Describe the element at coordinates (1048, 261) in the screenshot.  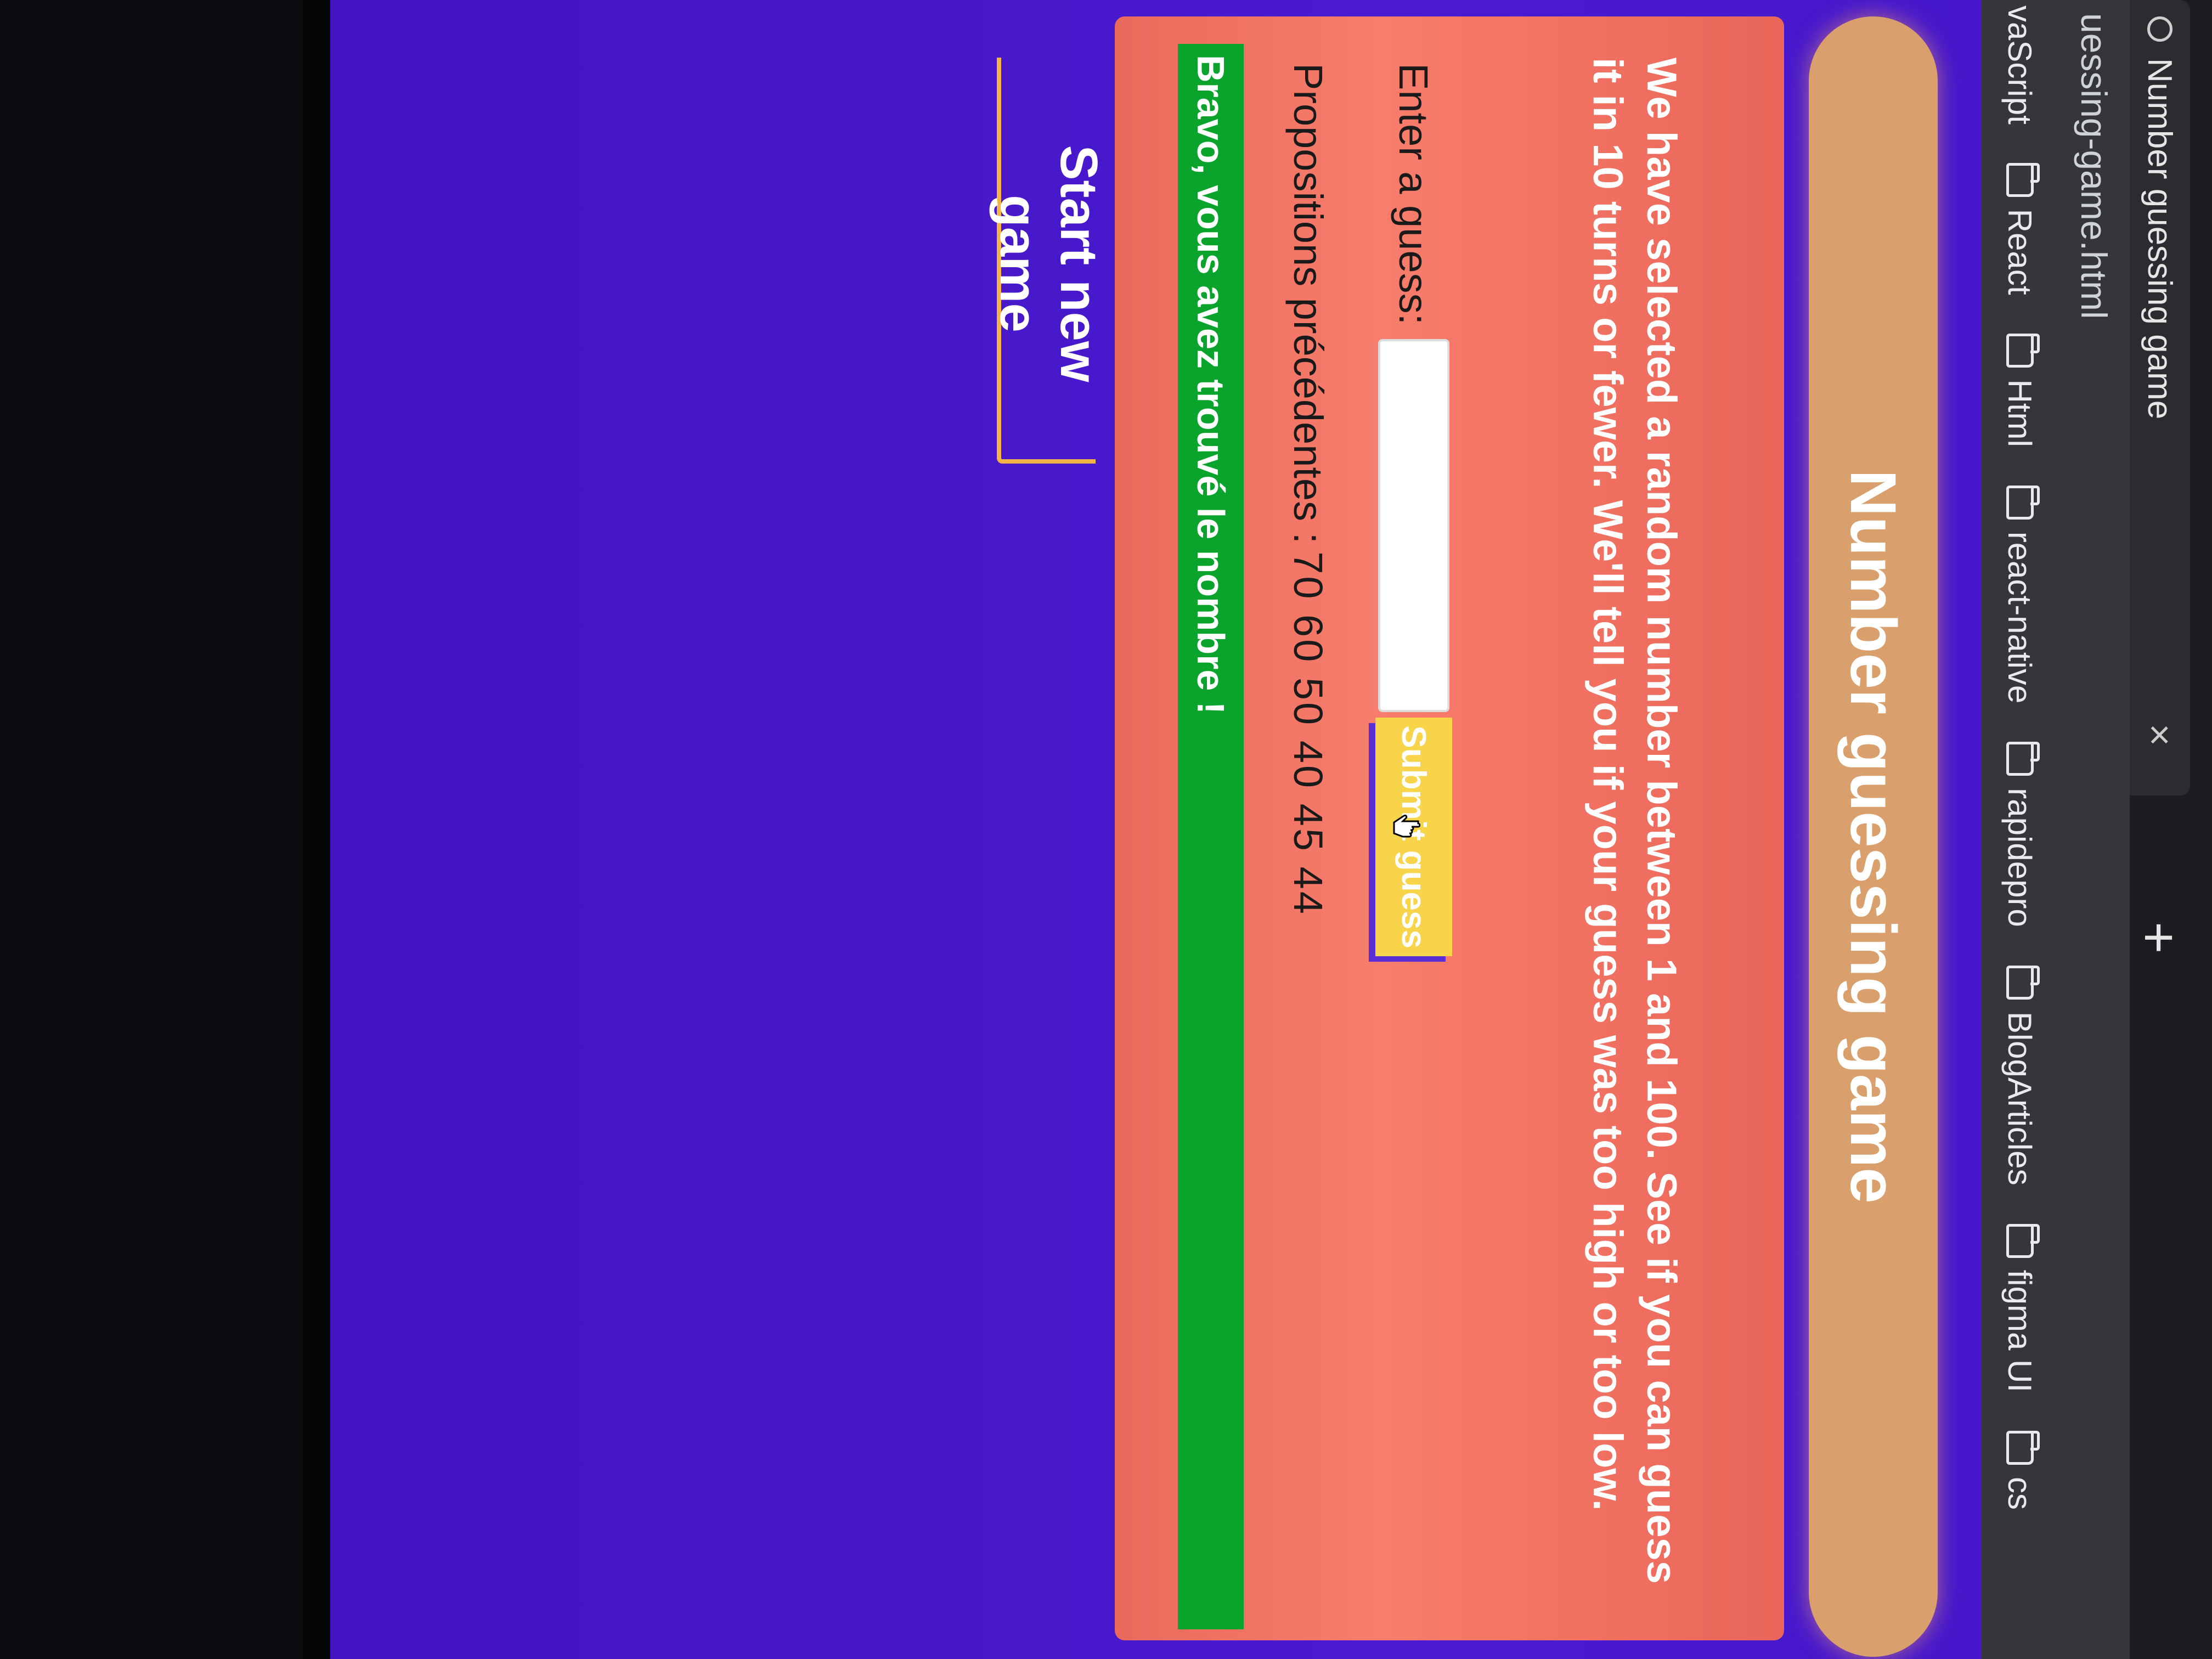
I see `start-new-game-button: Start new game` at that location.